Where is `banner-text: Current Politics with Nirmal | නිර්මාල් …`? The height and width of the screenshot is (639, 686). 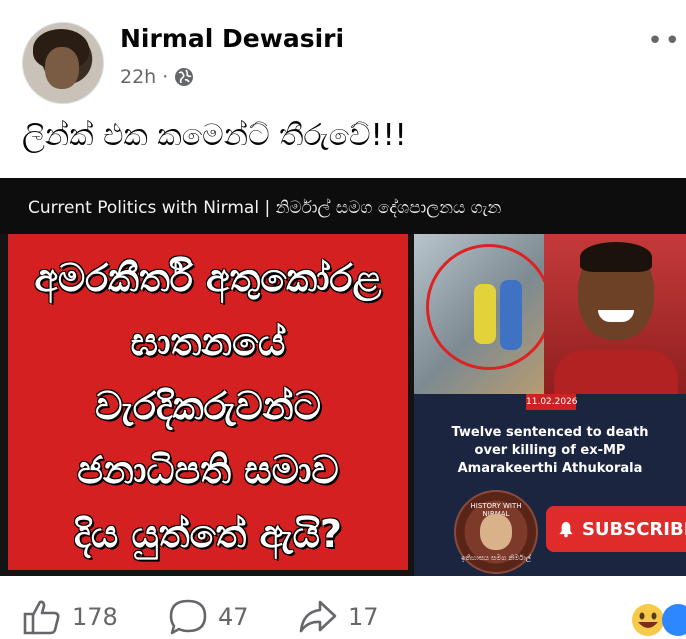
banner-text: Current Politics with Nirmal | නිර්මාල් … is located at coordinates (265, 208).